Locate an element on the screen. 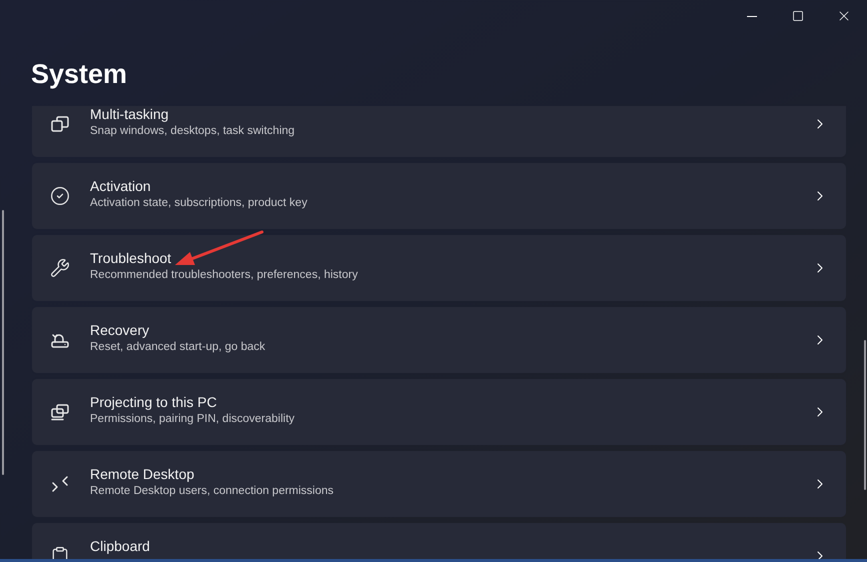  left-scrollbar is located at coordinates (3, 342).